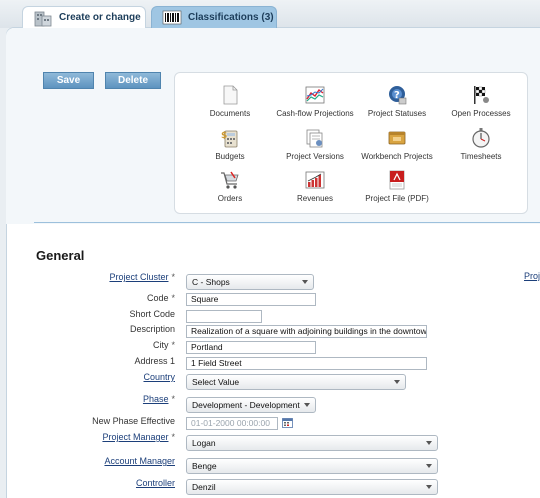 Image resolution: width=540 pixels, height=498 pixels. I want to click on pdf-icon, so click(397, 180).